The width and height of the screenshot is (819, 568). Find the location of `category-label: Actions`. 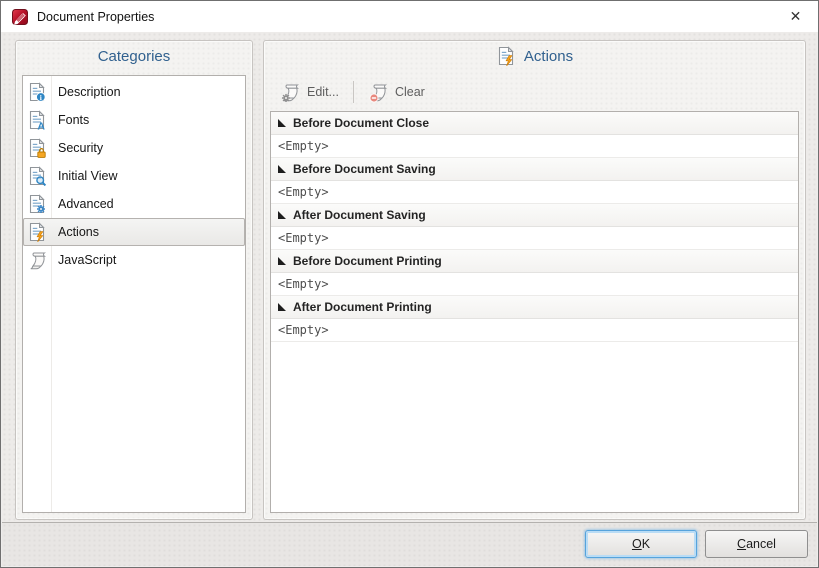

category-label: Actions is located at coordinates (78, 232).